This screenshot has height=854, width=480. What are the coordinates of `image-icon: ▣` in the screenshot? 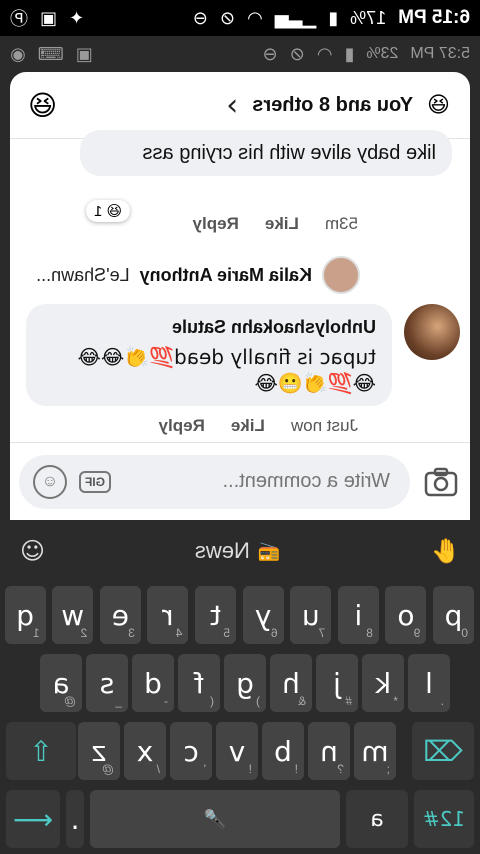 It's located at (49, 18).